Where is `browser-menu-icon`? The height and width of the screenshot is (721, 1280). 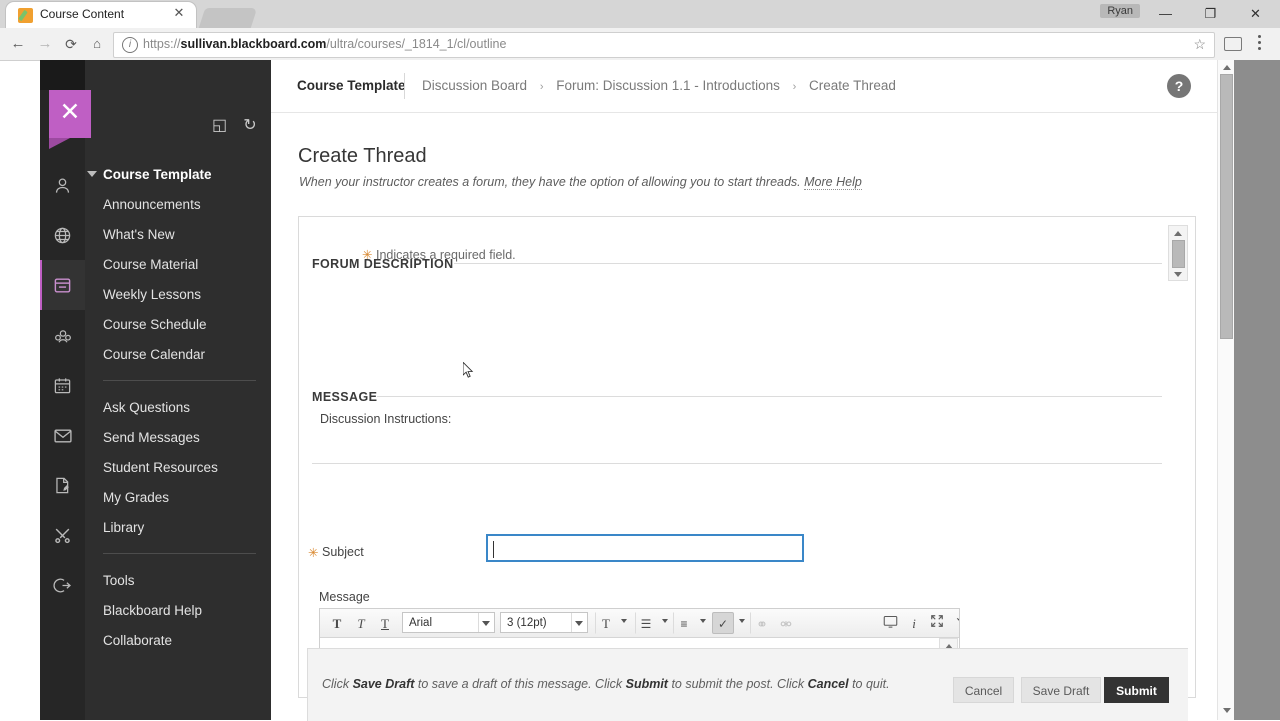 browser-menu-icon is located at coordinates (1260, 44).